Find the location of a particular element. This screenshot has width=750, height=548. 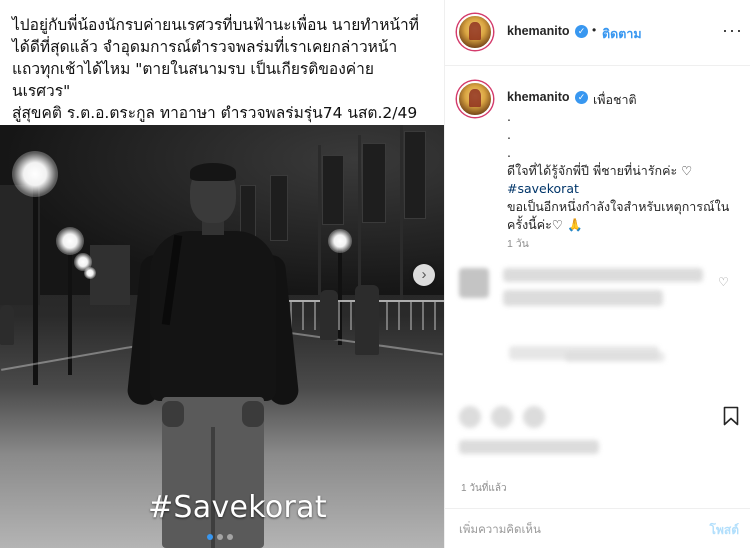

header-username: khemanito is located at coordinates (538, 31).